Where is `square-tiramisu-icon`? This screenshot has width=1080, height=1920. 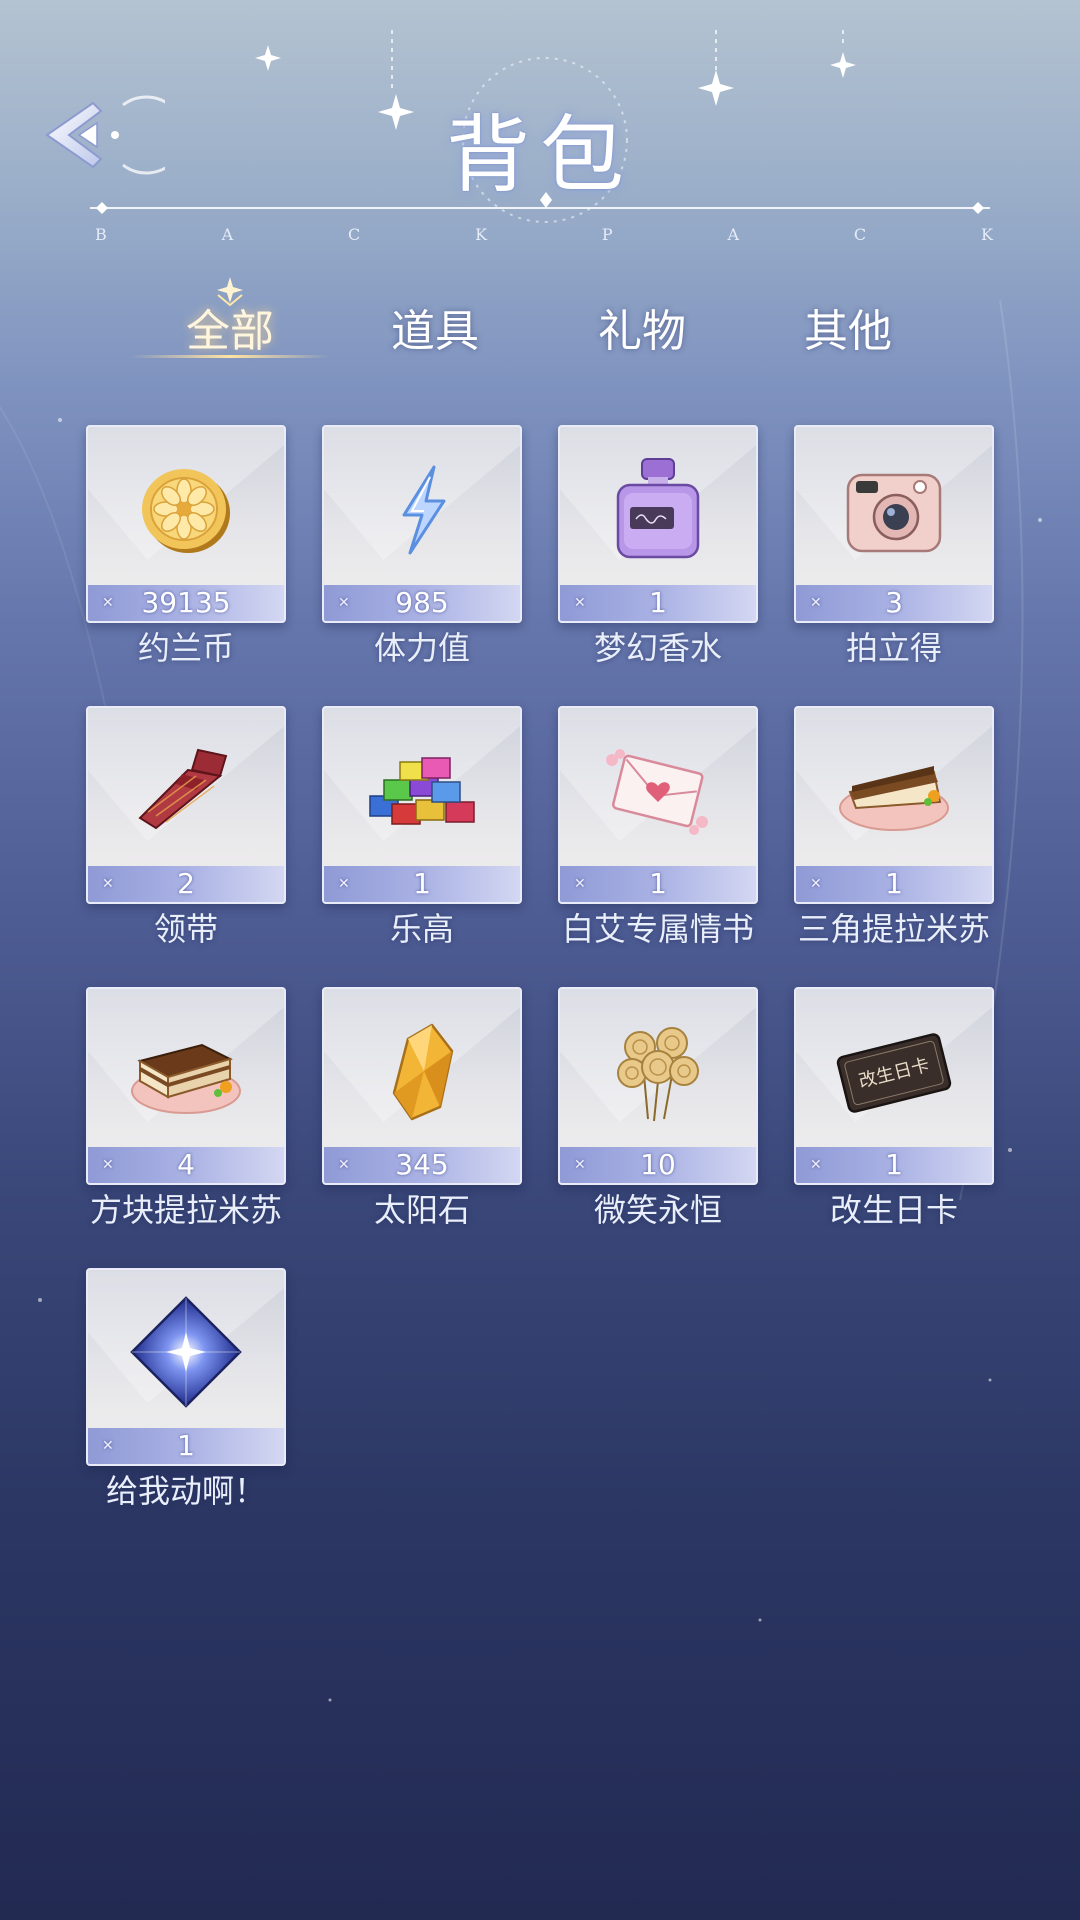 square-tiramisu-icon is located at coordinates (186, 1078).